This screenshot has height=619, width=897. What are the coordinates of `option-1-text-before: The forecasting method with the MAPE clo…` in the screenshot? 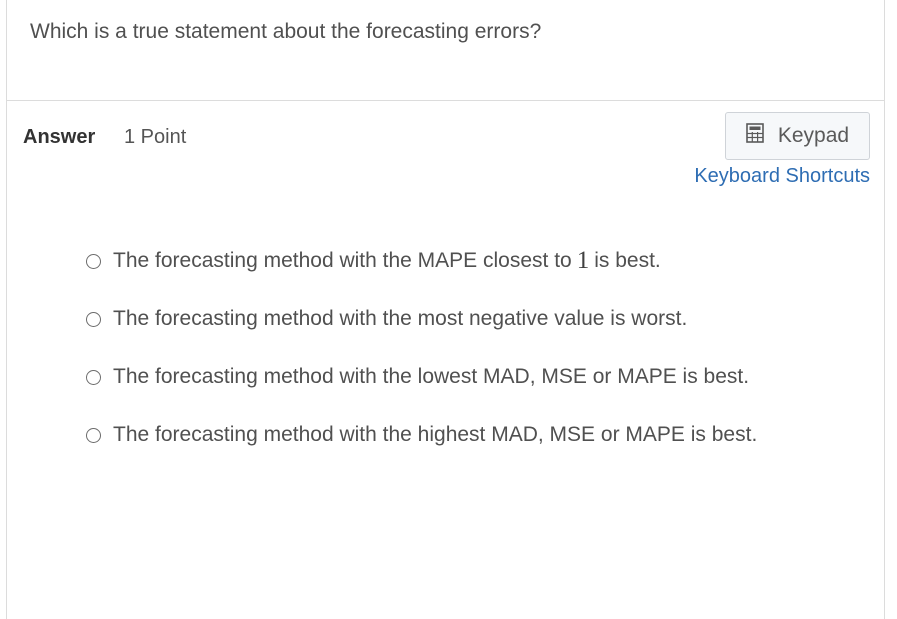 It's located at (342, 260).